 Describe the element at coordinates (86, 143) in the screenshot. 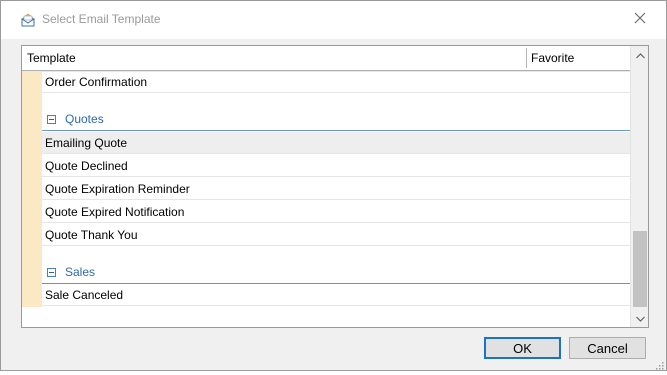

I see `template-name: Emailing Quote` at that location.